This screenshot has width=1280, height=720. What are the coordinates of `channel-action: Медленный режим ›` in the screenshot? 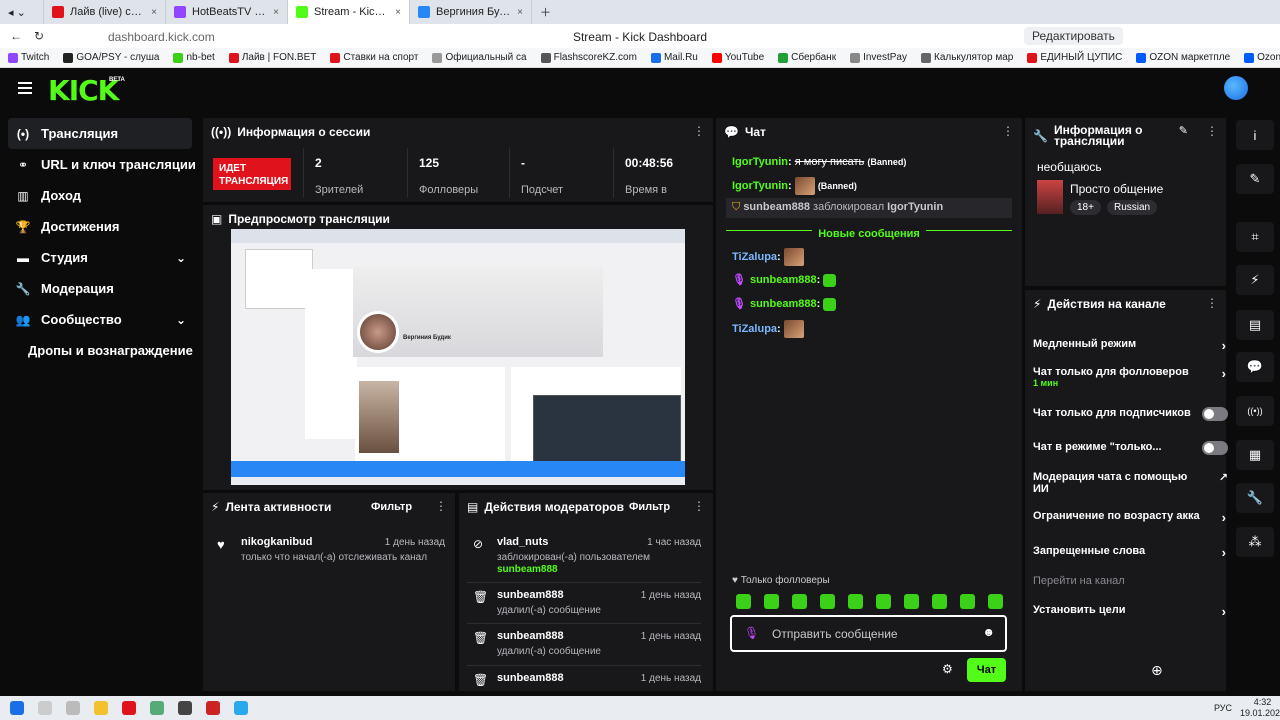 It's located at (1129, 345).